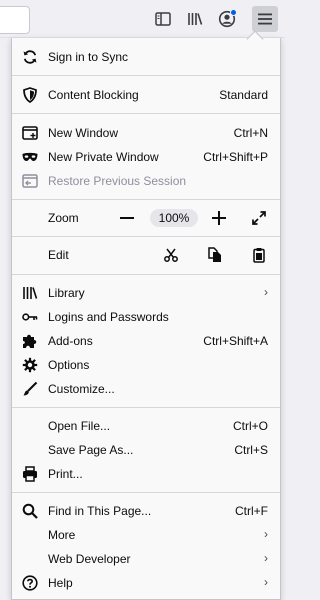 The height and width of the screenshot is (600, 320). I want to click on options-label: Options, so click(69, 365).